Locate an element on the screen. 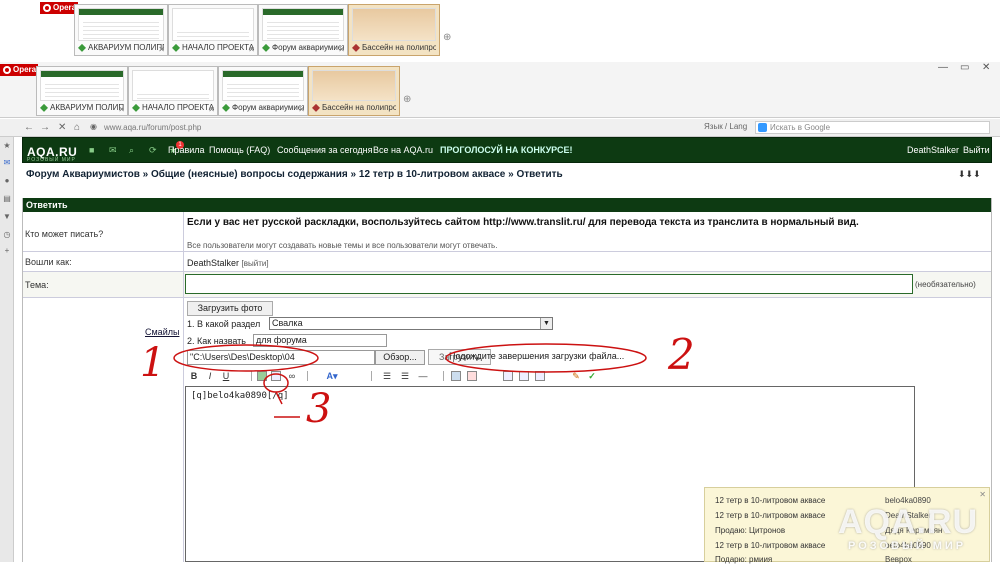 The width and height of the screenshot is (1000, 564). notif-title-2: 12 тетр в 10-литровом аквасе is located at coordinates (770, 515).